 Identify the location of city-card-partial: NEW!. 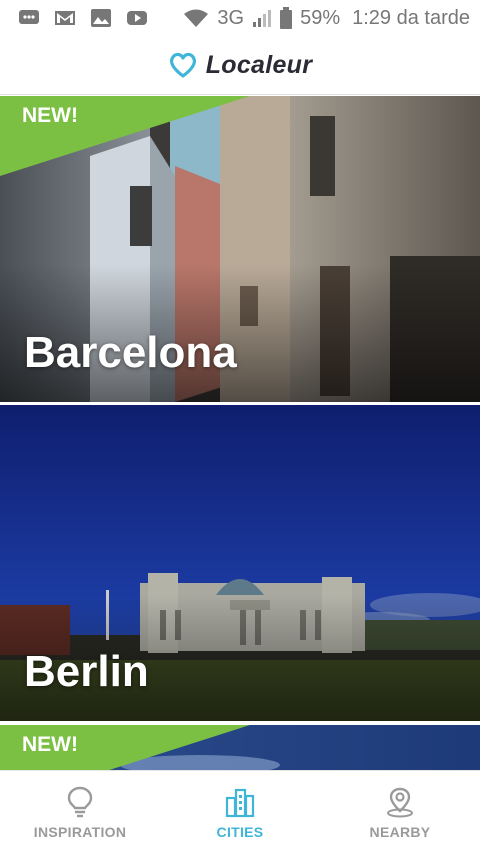
(240, 747).